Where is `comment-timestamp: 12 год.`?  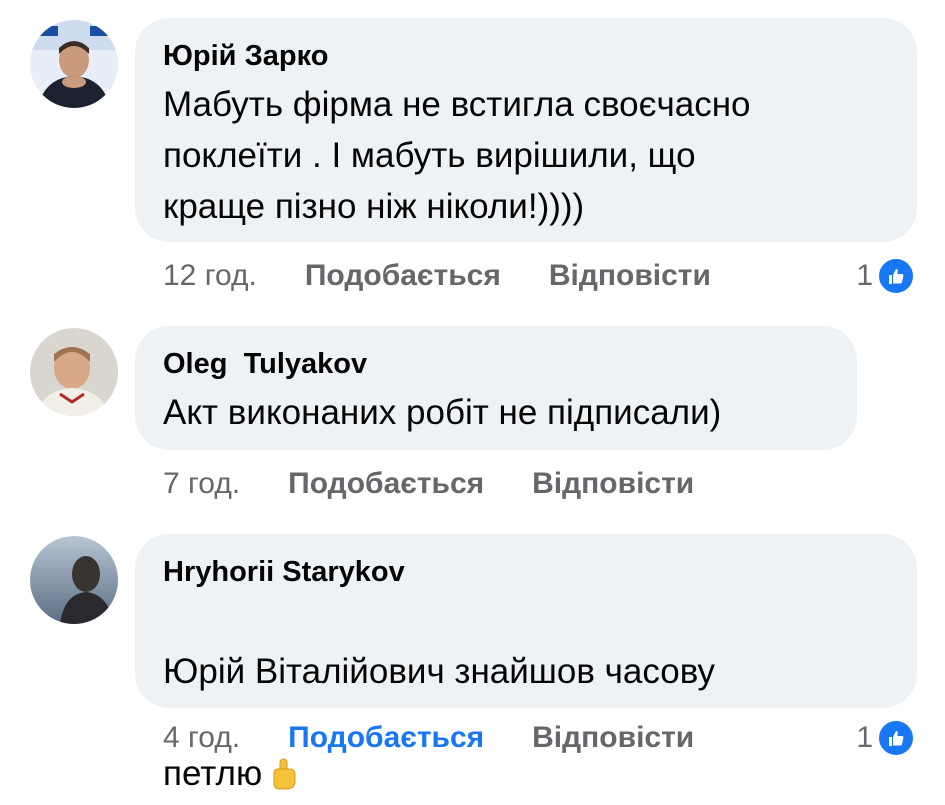
comment-timestamp: 12 год. is located at coordinates (210, 276).